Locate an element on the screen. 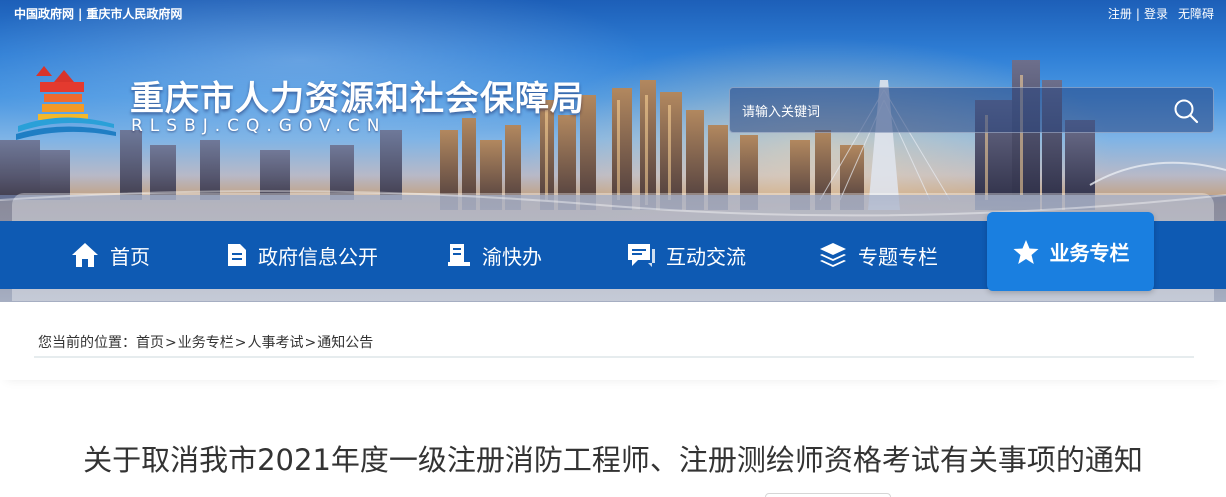 The width and height of the screenshot is (1226, 497). nav-label-topics: 专题专栏 is located at coordinates (898, 256).